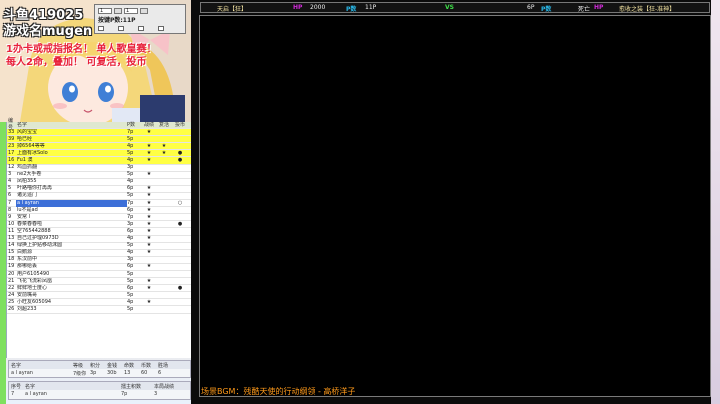  What do you see at coordinates (76, 62) in the screenshot?
I see `promo-line-2: 每人2命，叠加！ 可复活，投币` at bounding box center [76, 62].